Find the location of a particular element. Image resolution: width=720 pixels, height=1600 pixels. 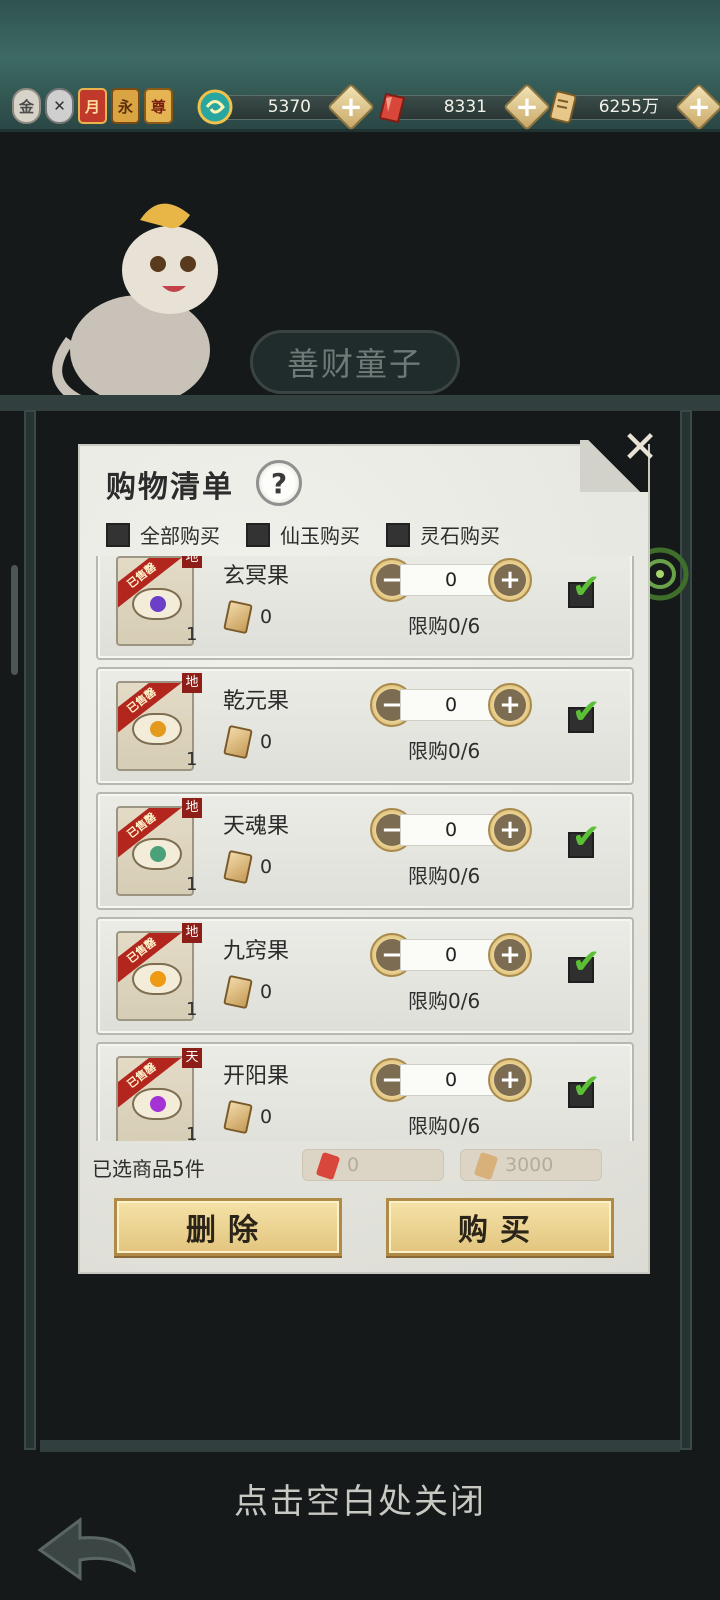

permanent-card-badge-icon: 永 is located at coordinates (125, 106).